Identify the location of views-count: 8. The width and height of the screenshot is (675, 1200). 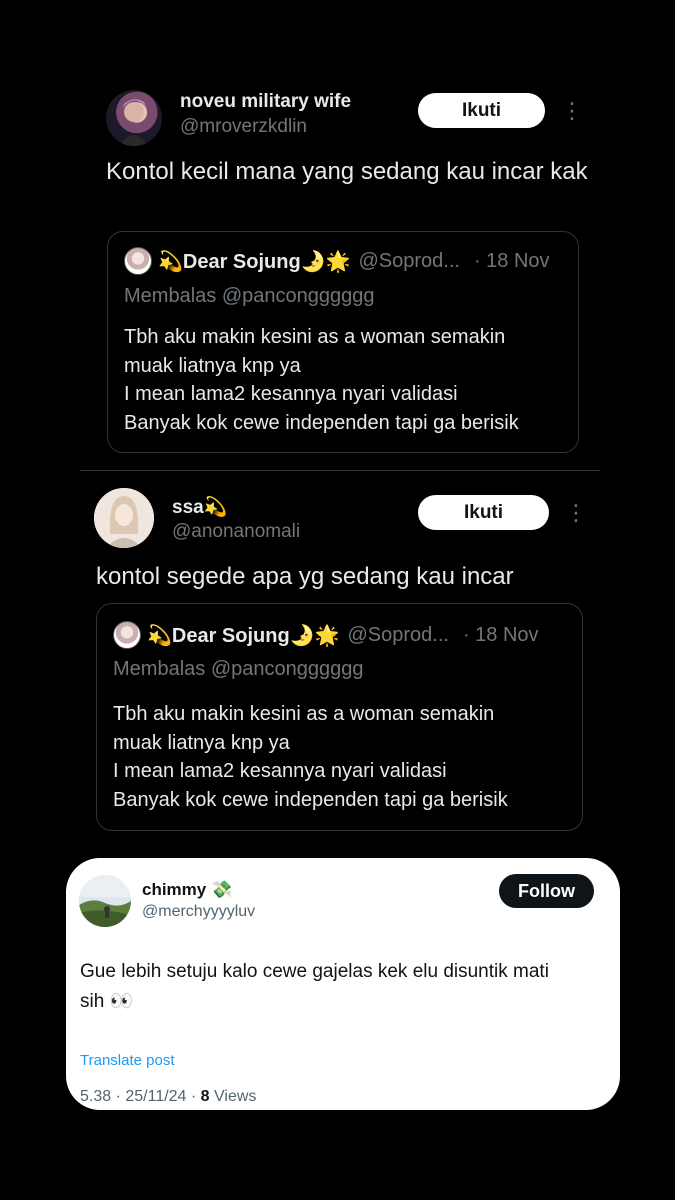
(205, 1096).